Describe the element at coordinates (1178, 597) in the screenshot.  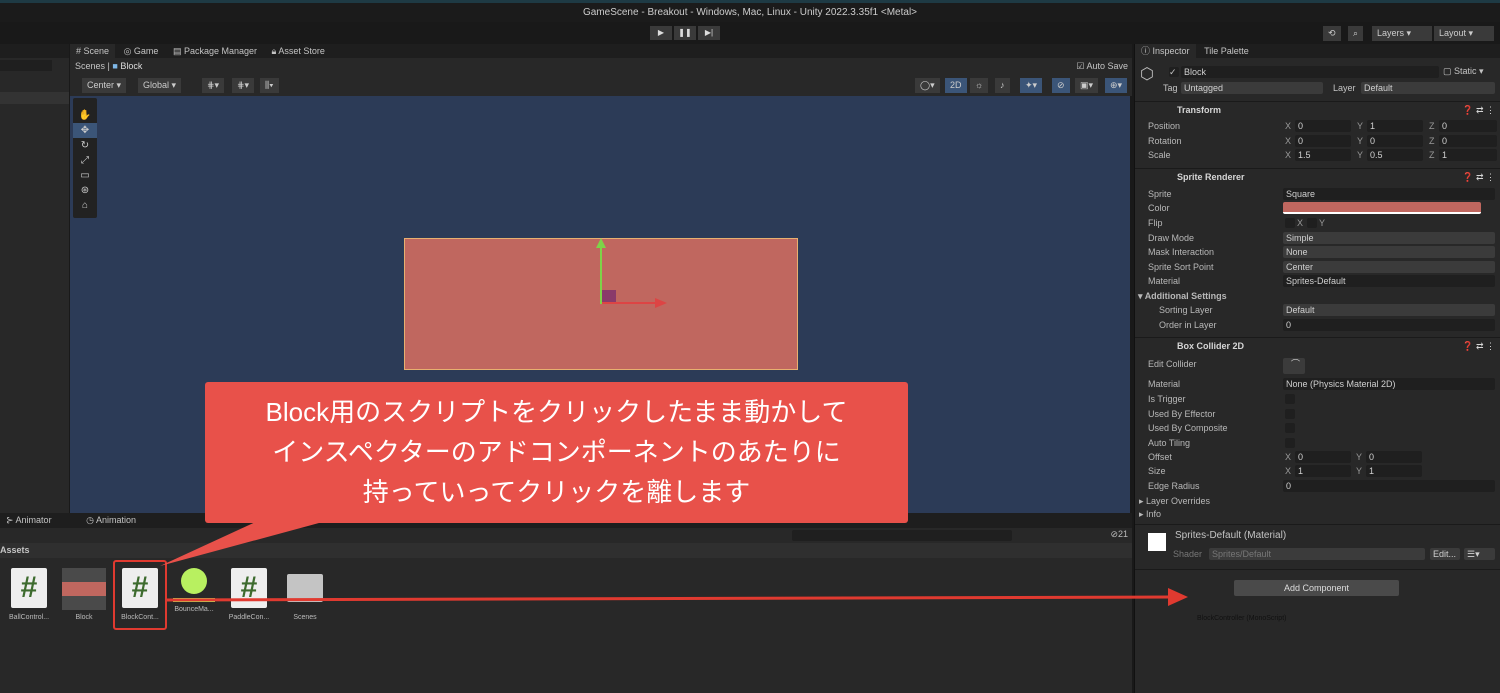
I see `drag-arrow-head-icon` at that location.